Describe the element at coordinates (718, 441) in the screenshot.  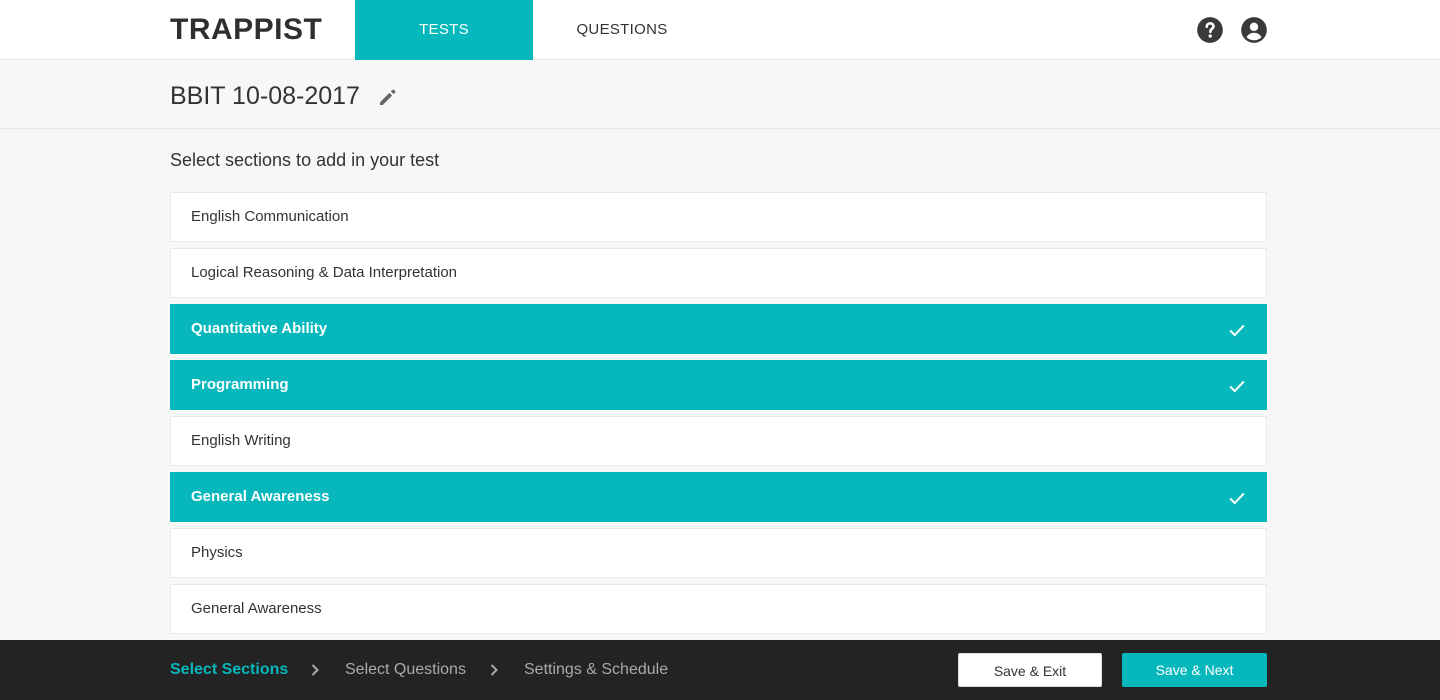
I see `section-item-english-writing: English Writing` at that location.